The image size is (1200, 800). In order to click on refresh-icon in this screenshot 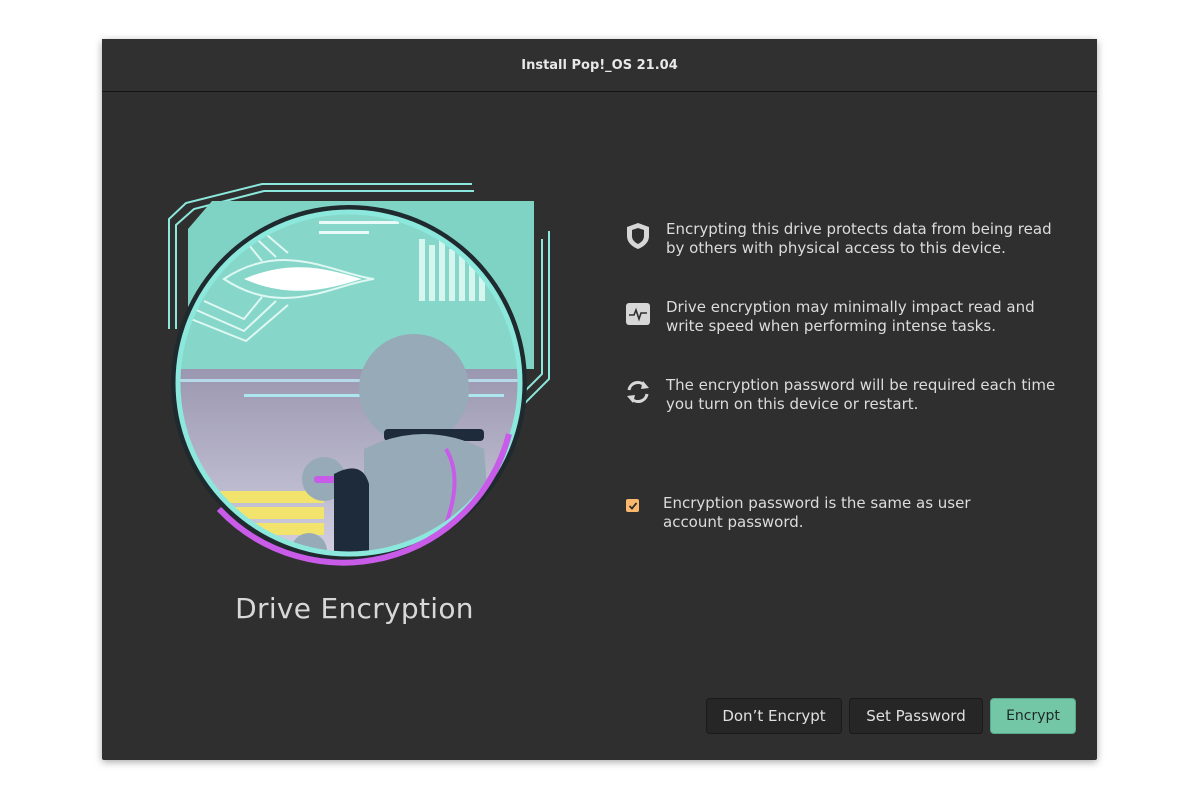, I will do `click(638, 392)`.